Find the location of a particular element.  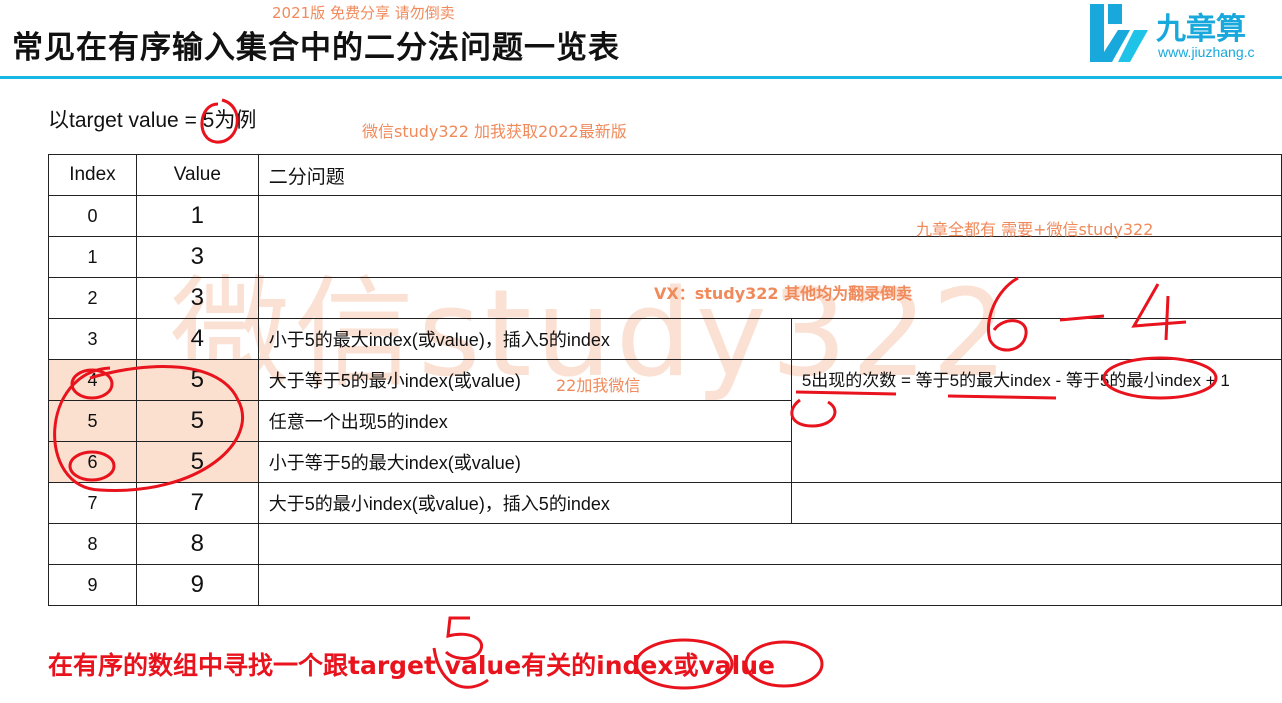

table-row: 9 9 is located at coordinates (665, 585).